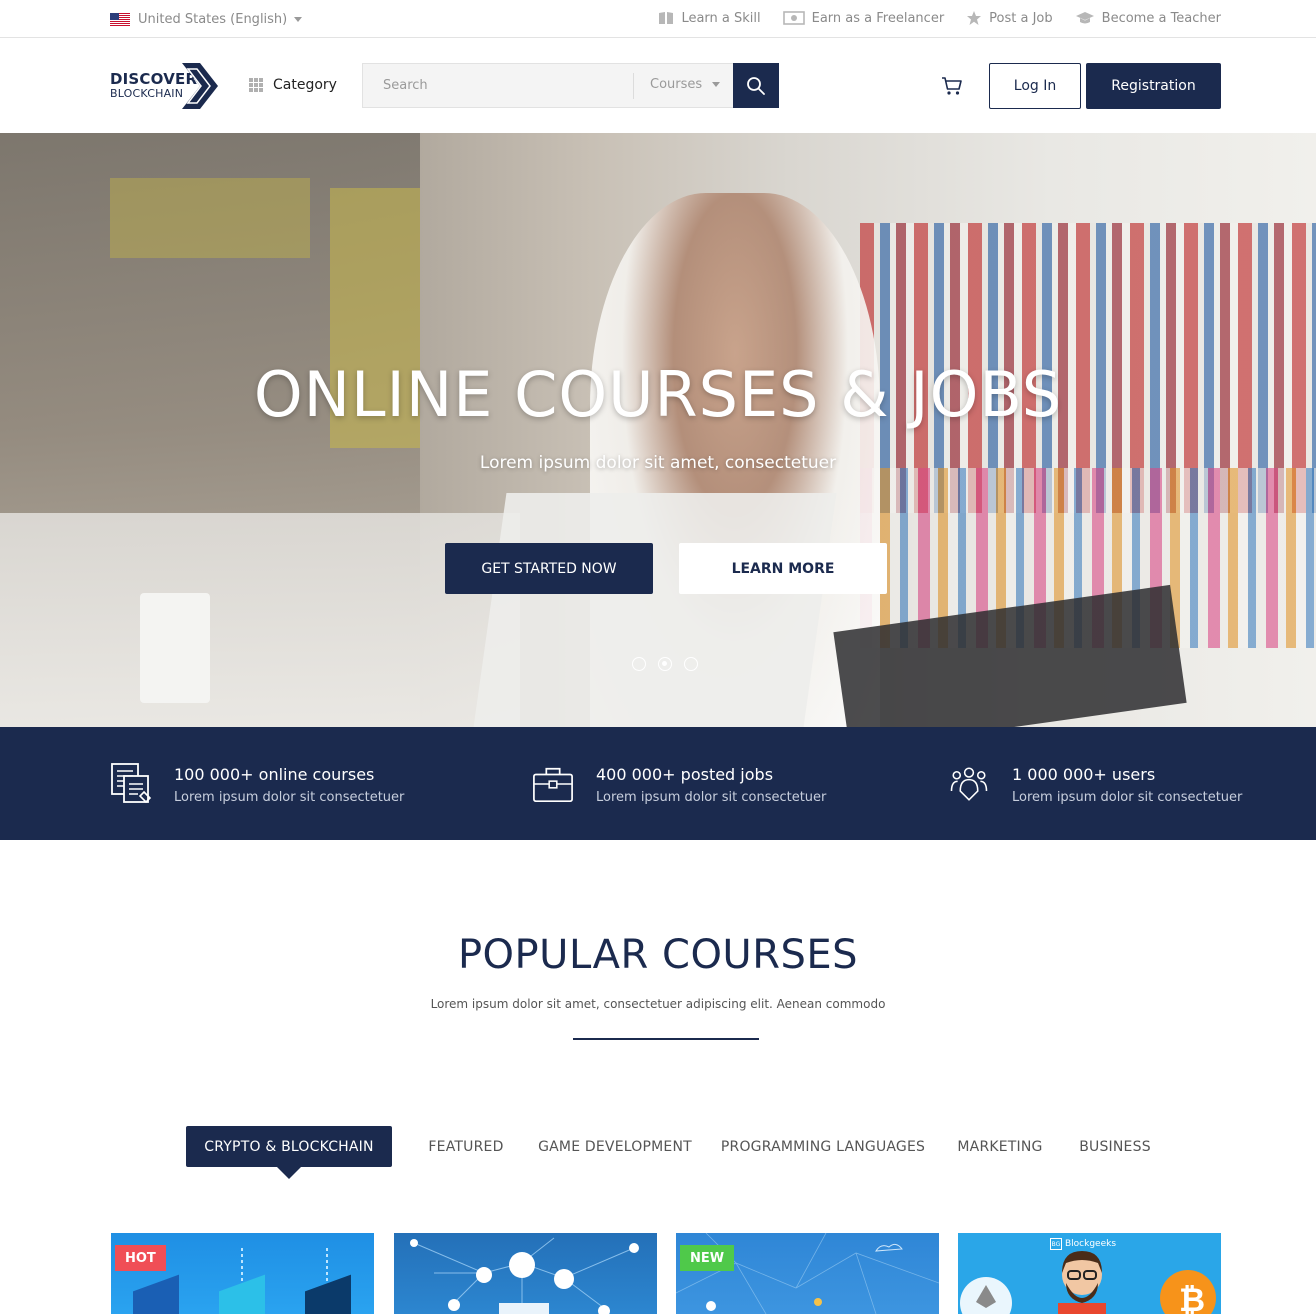 This screenshot has width=1316, height=1314. What do you see at coordinates (666, 1039) in the screenshot?
I see `section-divider` at bounding box center [666, 1039].